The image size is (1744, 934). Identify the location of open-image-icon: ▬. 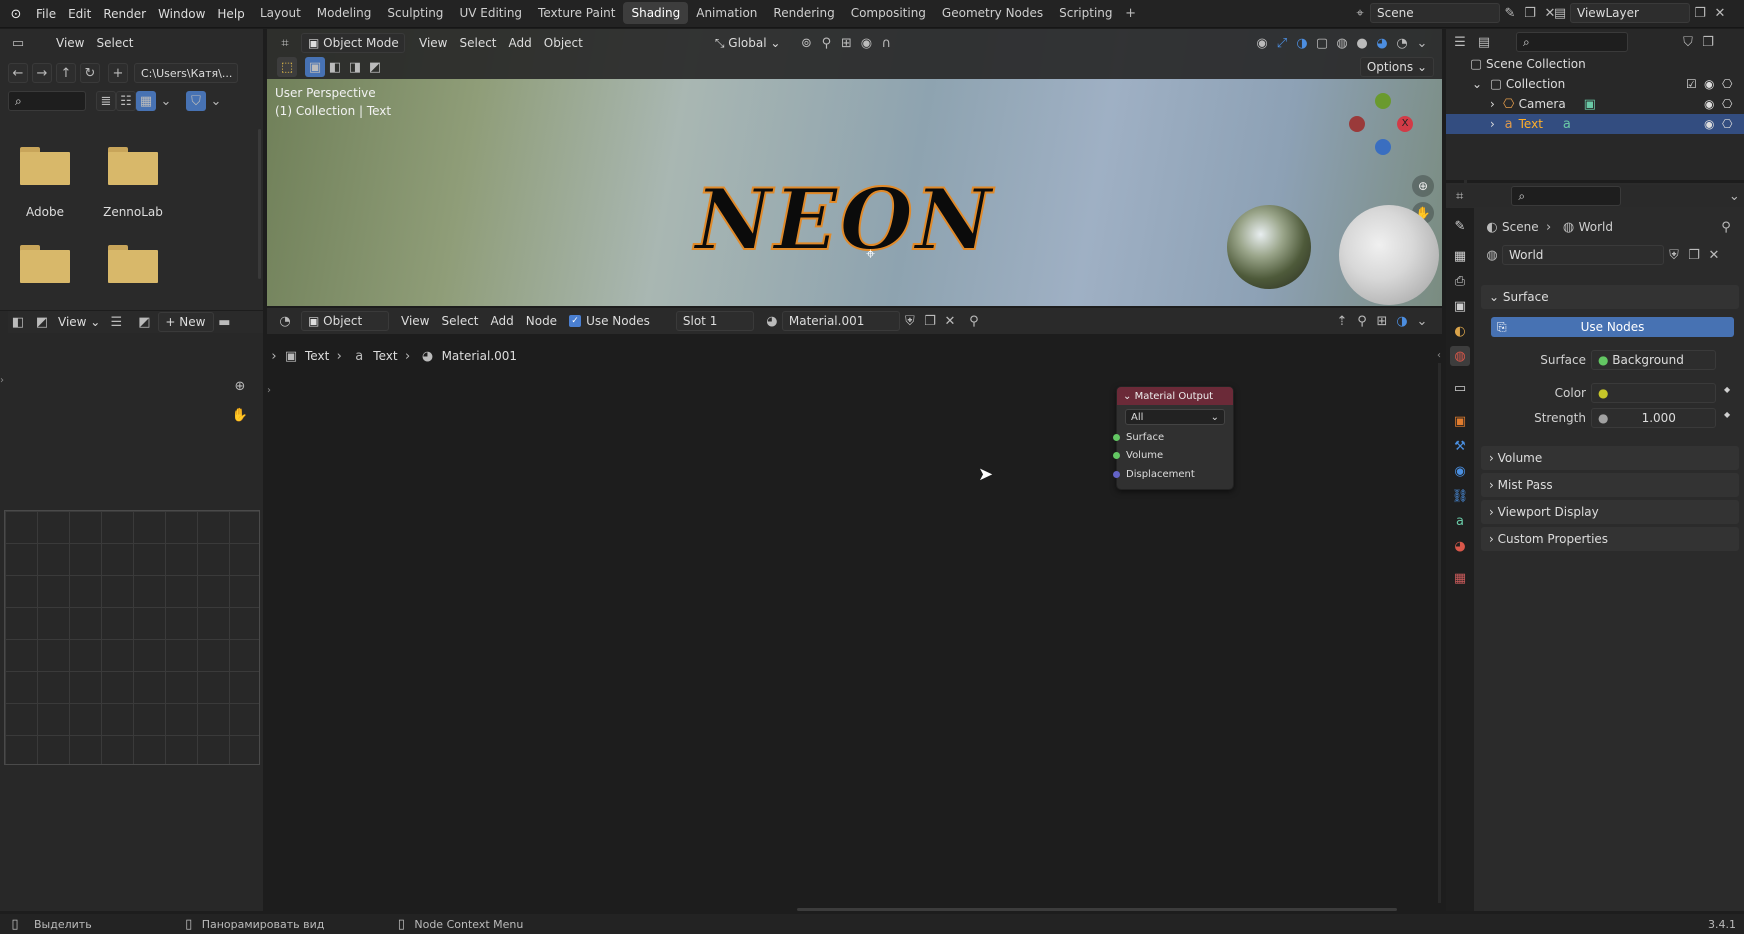
(224, 322).